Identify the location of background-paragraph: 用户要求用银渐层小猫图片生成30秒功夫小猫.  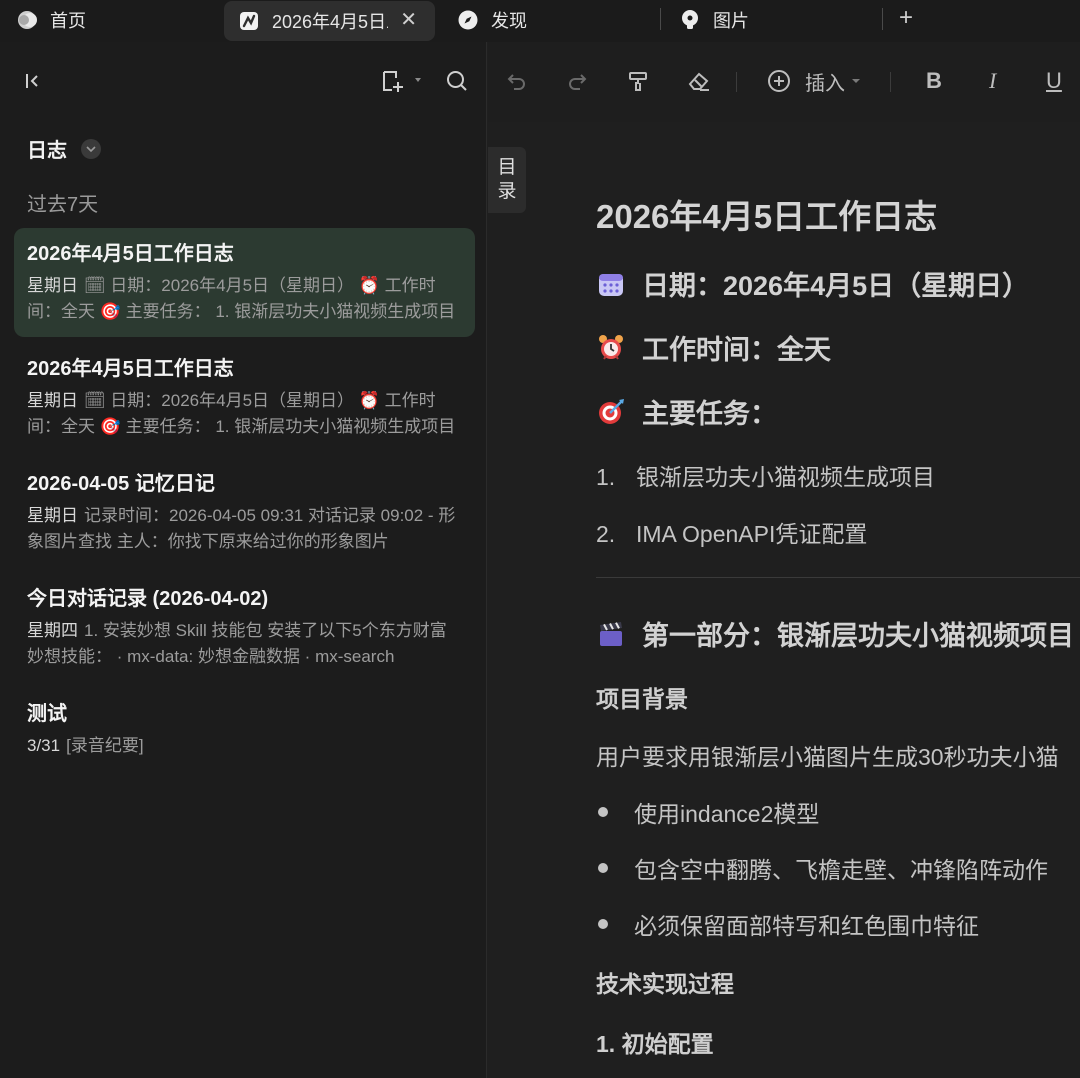
(827, 757).